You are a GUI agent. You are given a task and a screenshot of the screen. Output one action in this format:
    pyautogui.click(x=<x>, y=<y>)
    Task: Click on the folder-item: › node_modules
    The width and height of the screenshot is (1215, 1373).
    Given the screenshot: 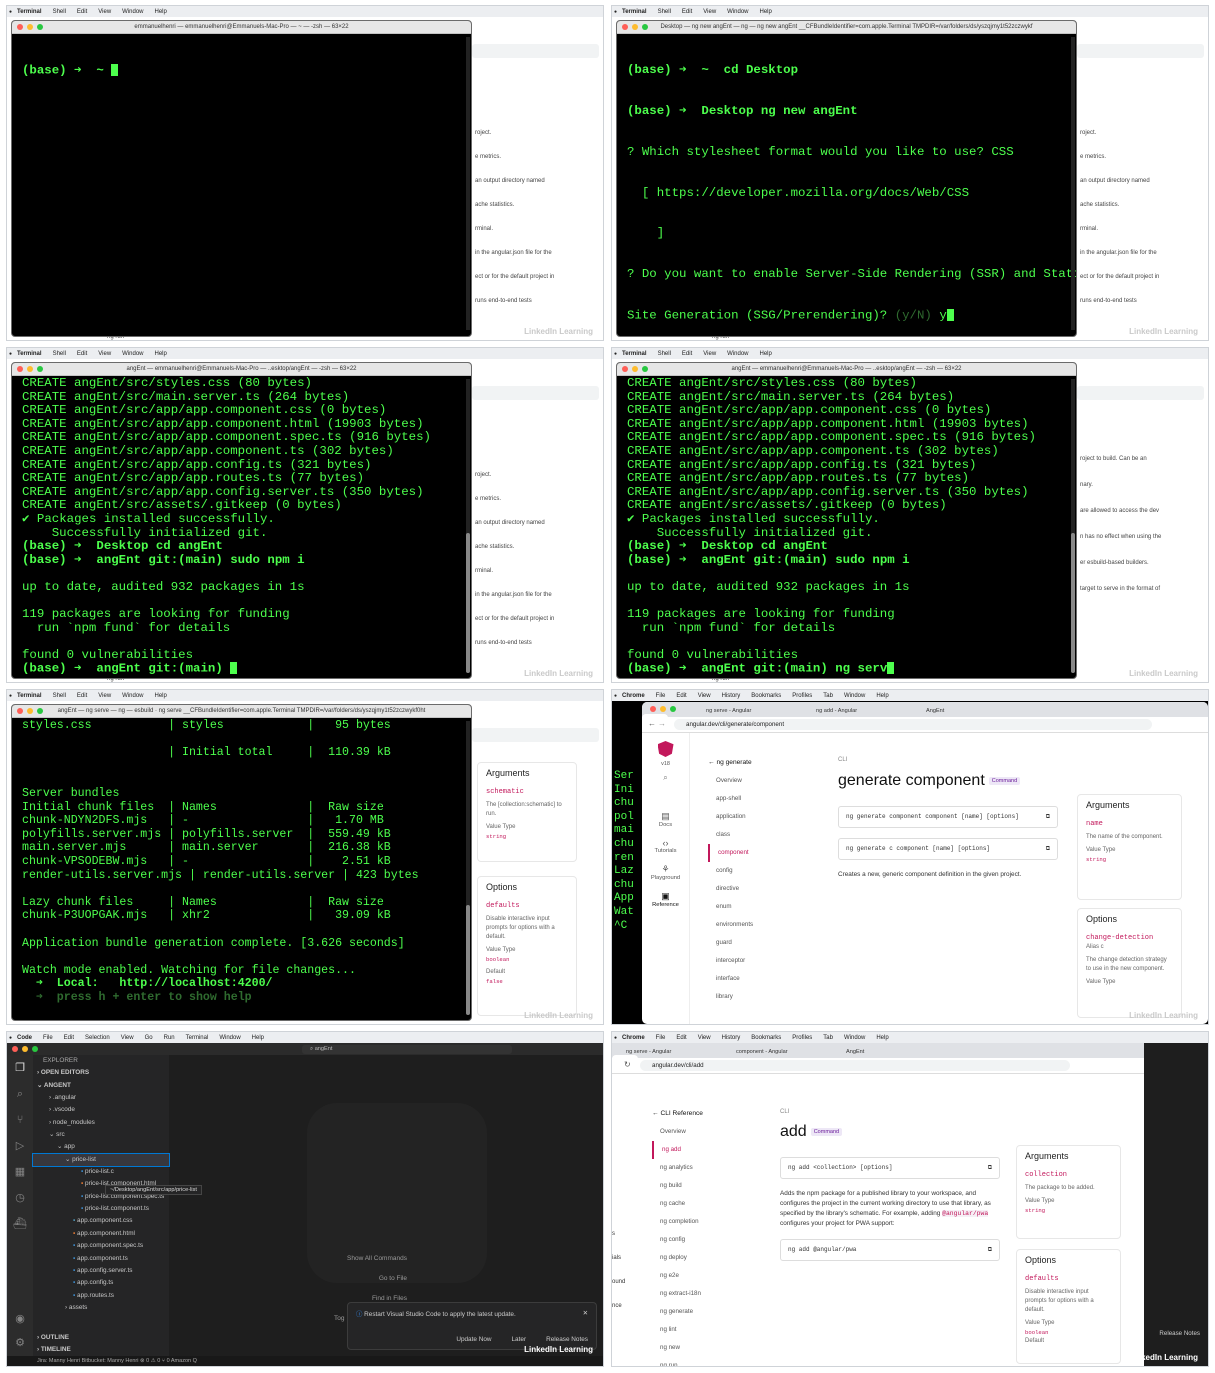 What is the action you would take?
    pyautogui.click(x=101, y=1123)
    